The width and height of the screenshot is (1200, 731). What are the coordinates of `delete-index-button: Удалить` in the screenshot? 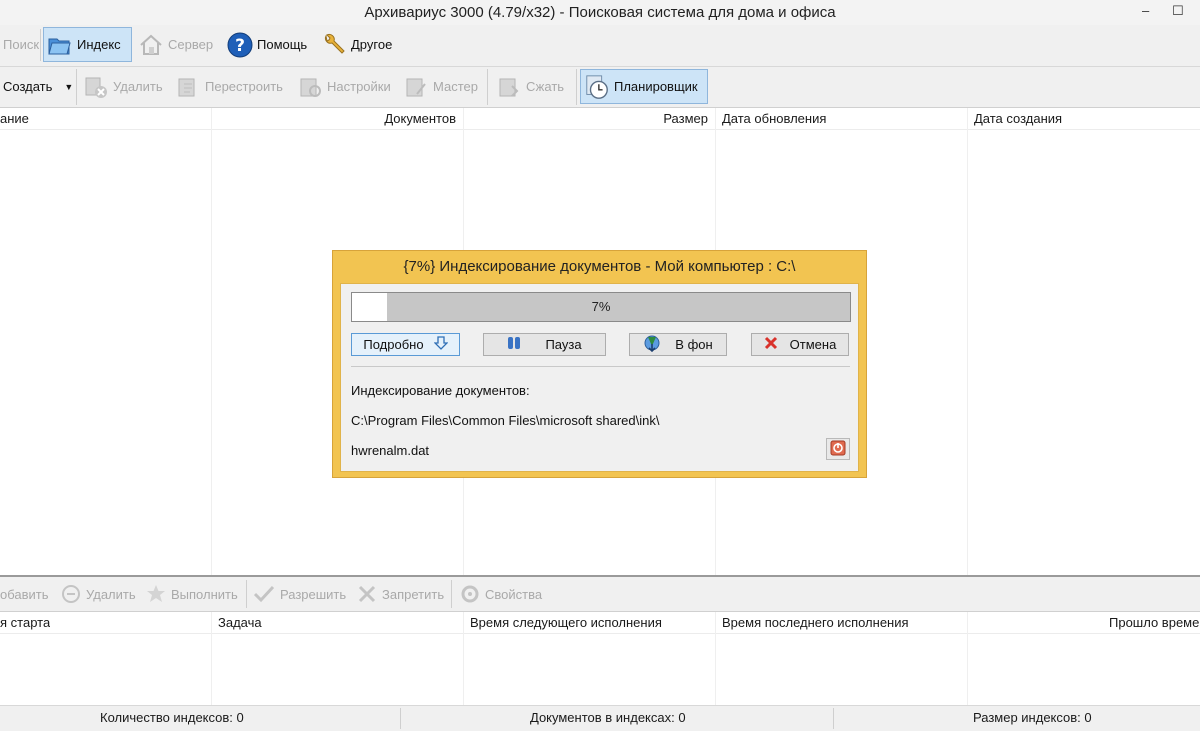 It's located at (123, 86).